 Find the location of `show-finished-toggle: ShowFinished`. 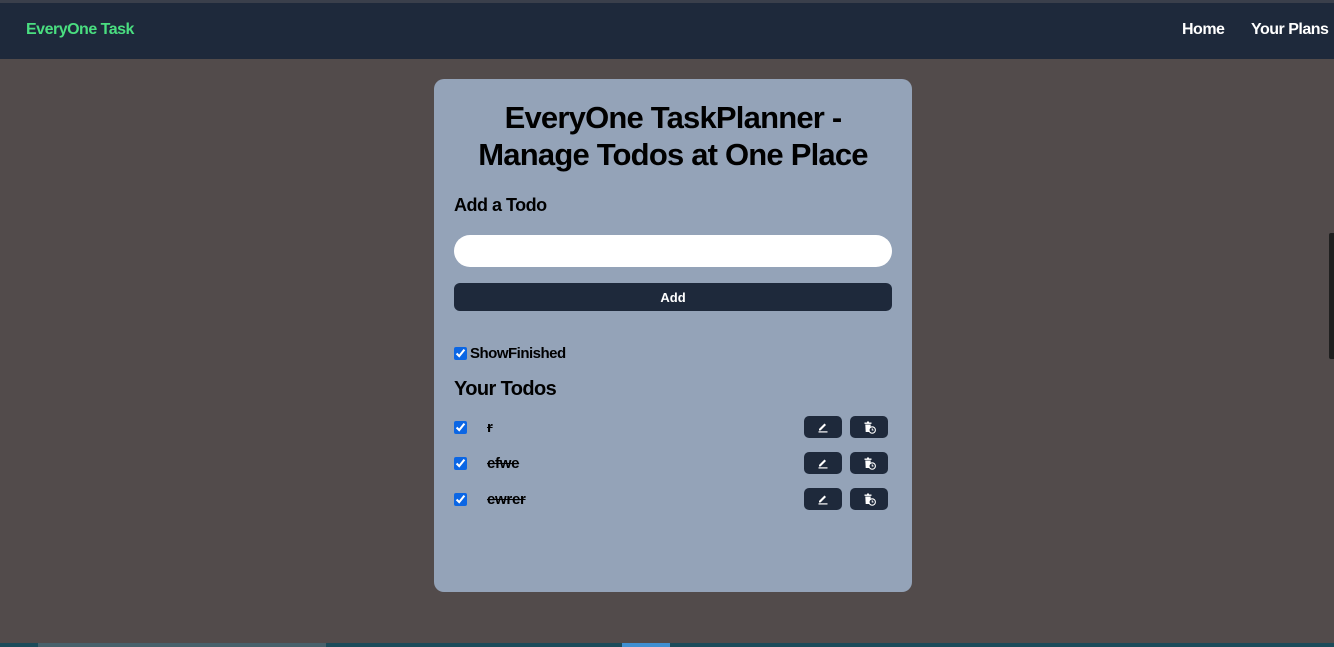

show-finished-toggle: ShowFinished is located at coordinates (510, 353).